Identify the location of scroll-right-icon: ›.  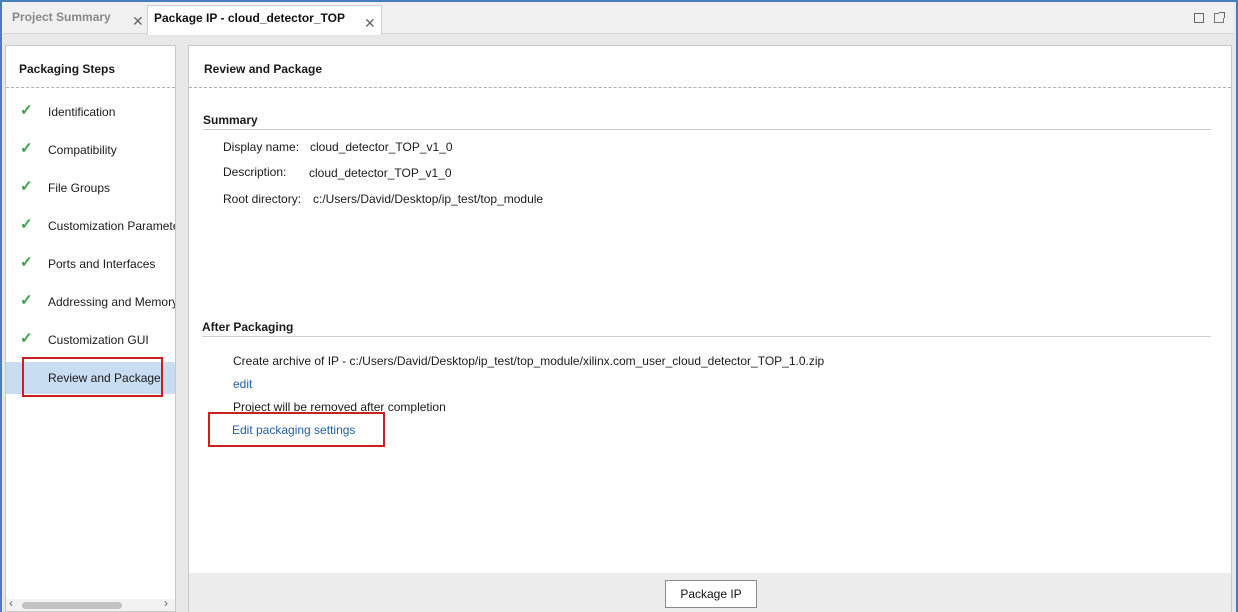
(166, 603).